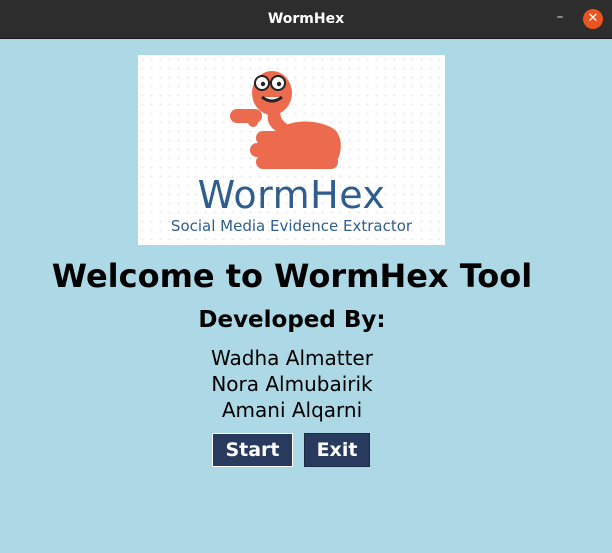 Image resolution: width=612 pixels, height=553 pixels. Describe the element at coordinates (560, 18) in the screenshot. I see `minimize-button: –` at that location.